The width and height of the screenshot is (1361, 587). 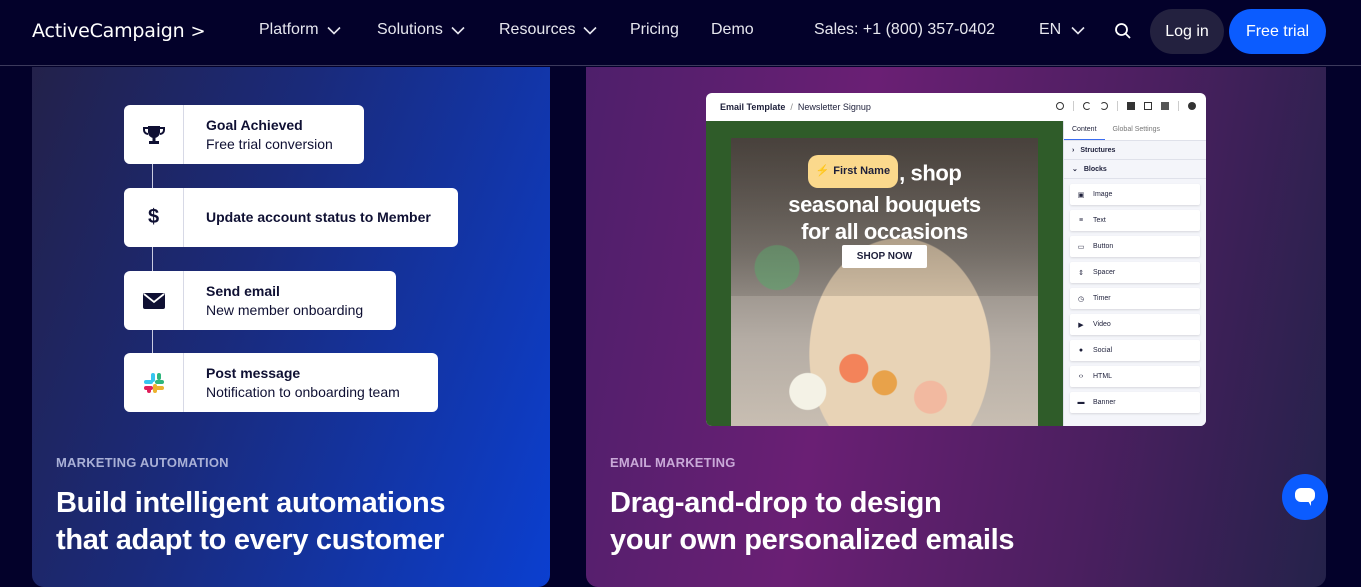 What do you see at coordinates (1060, 106) in the screenshot?
I see `history-icon` at bounding box center [1060, 106].